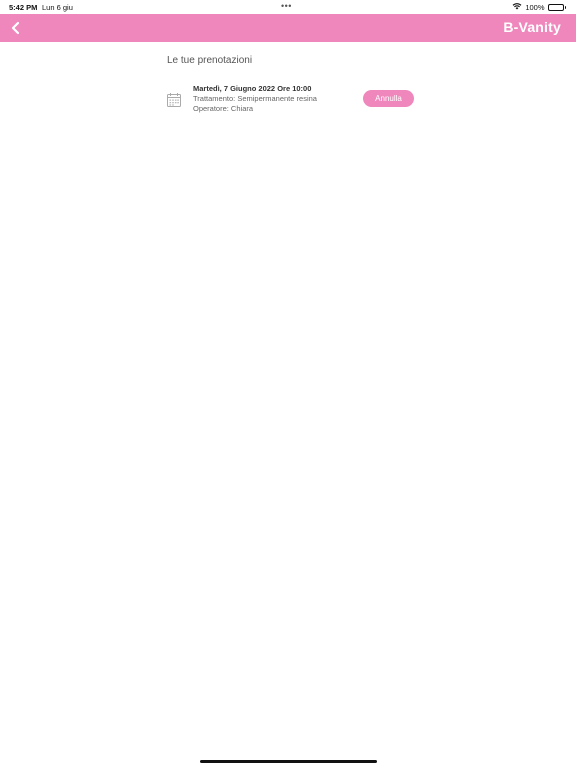 This screenshot has height=768, width=576. I want to click on back-button, so click(16, 28).